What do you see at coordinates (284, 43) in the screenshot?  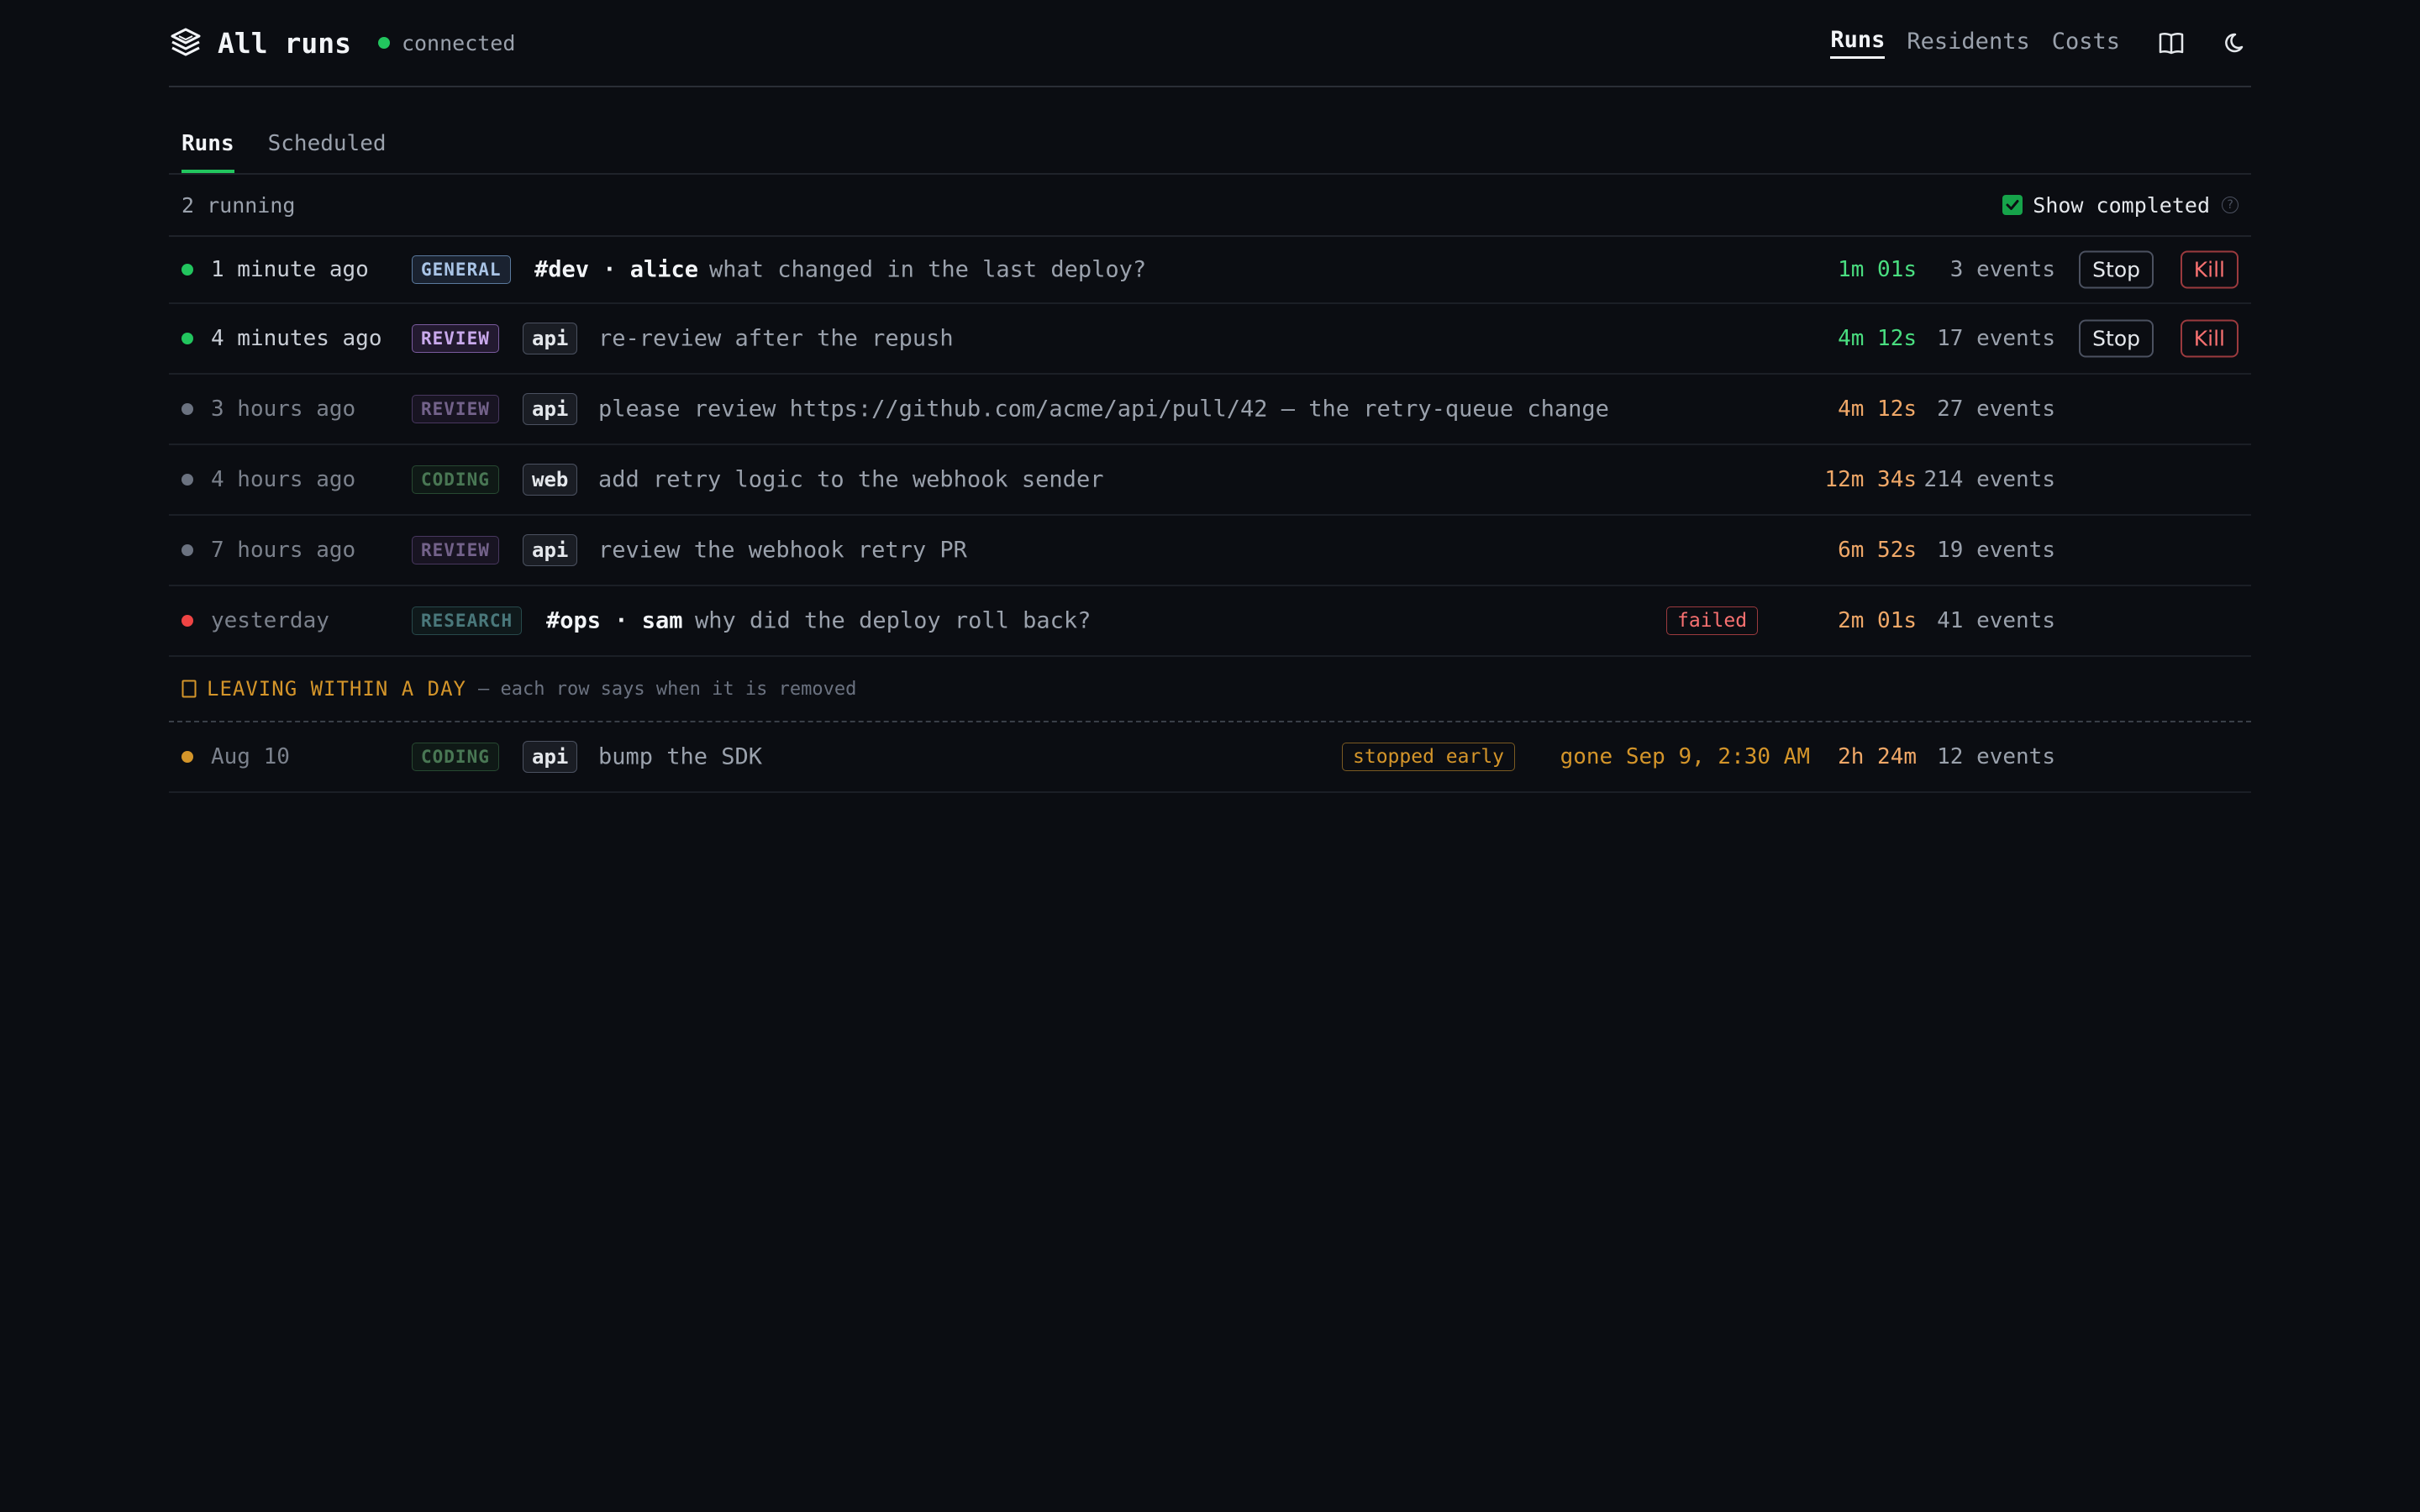 I see `page-title: All runs` at bounding box center [284, 43].